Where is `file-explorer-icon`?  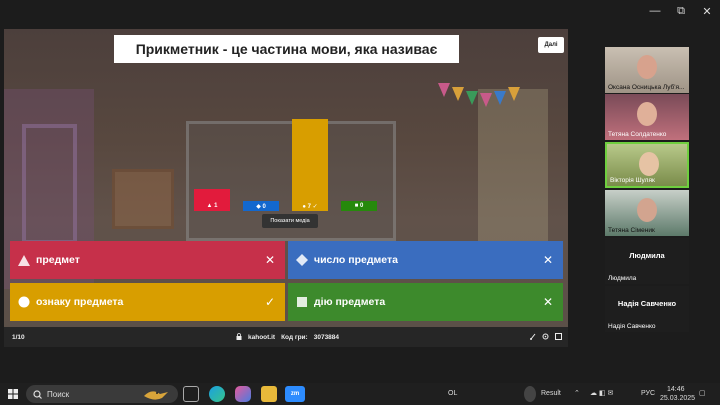 file-explorer-icon is located at coordinates (269, 394).